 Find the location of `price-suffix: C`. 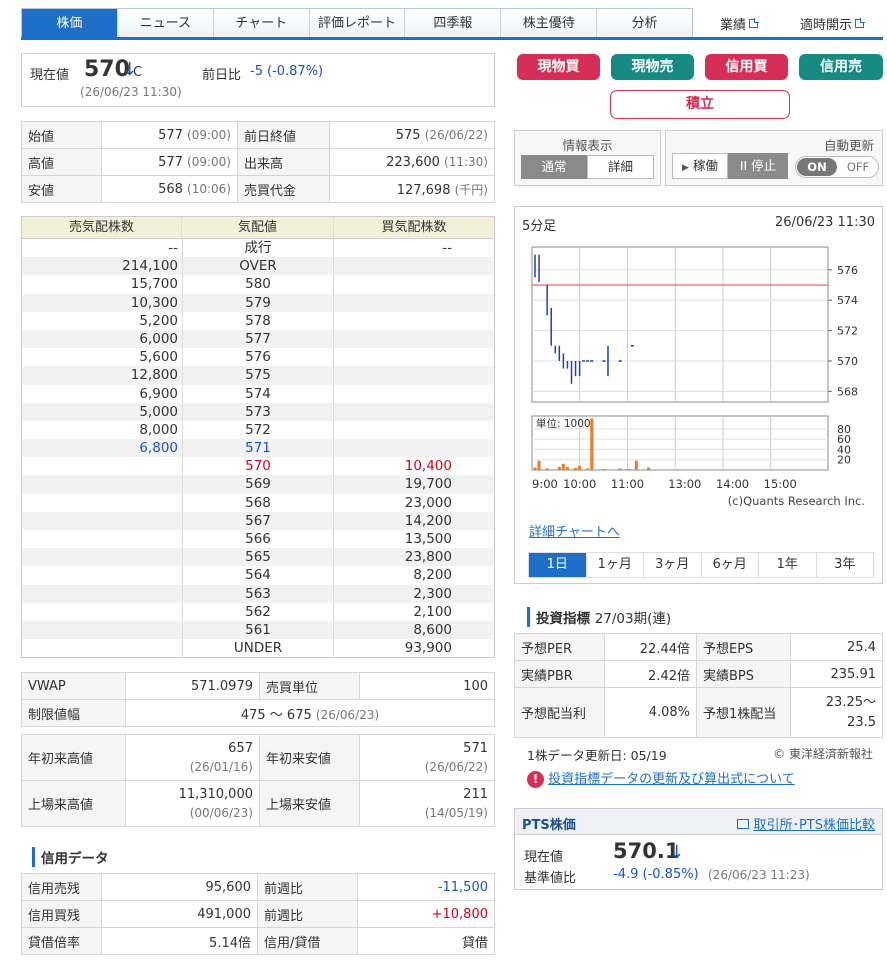

price-suffix: C is located at coordinates (138, 72).